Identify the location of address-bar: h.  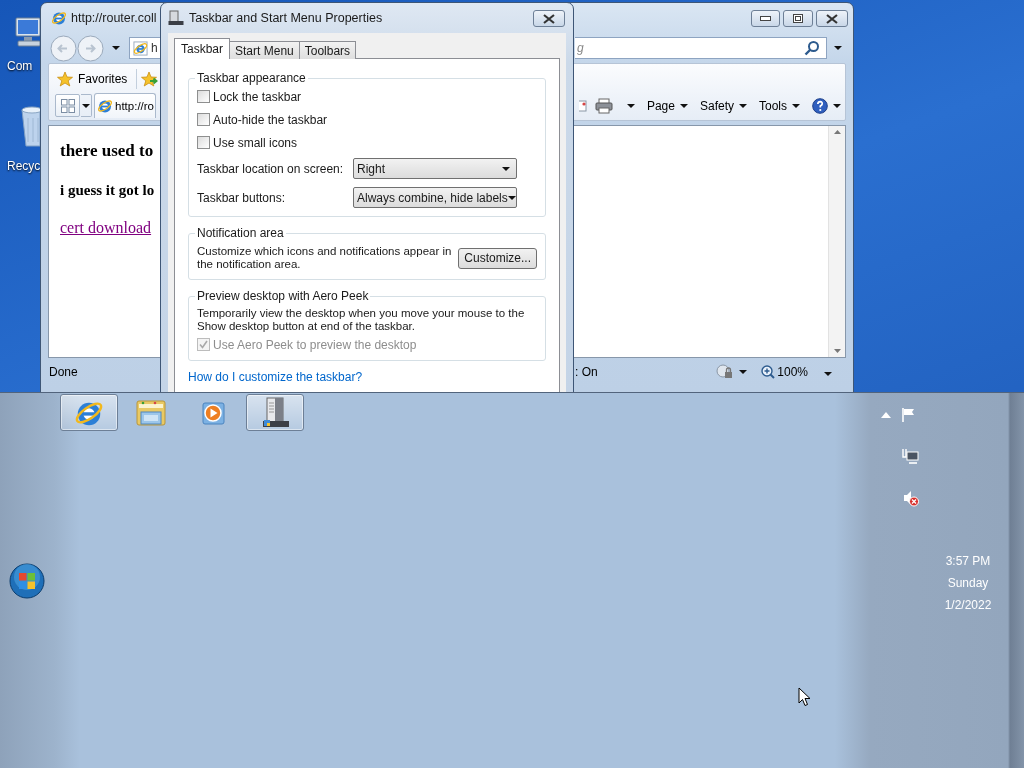
(145, 48).